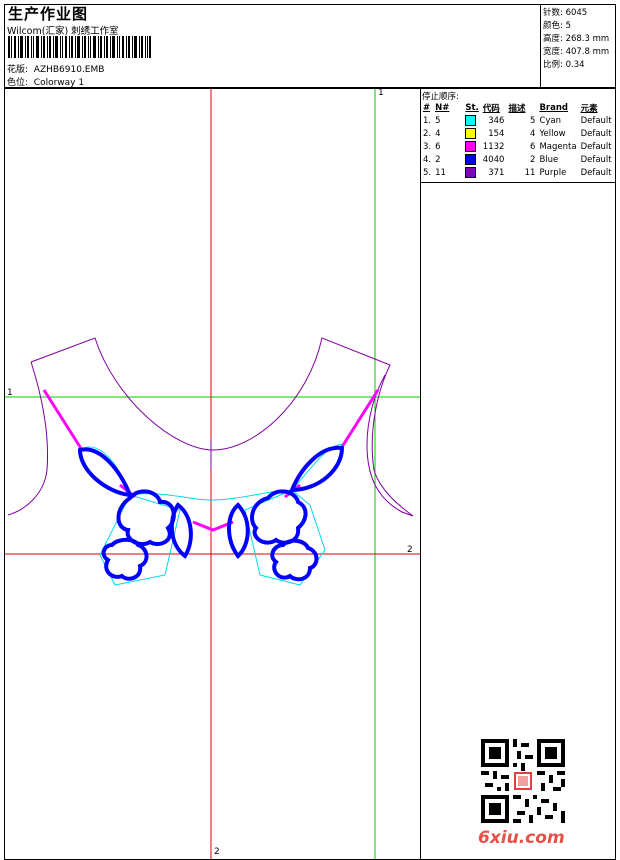  Describe the element at coordinates (410, 550) in the screenshot. I see `red-horizontal-label: 2` at that location.